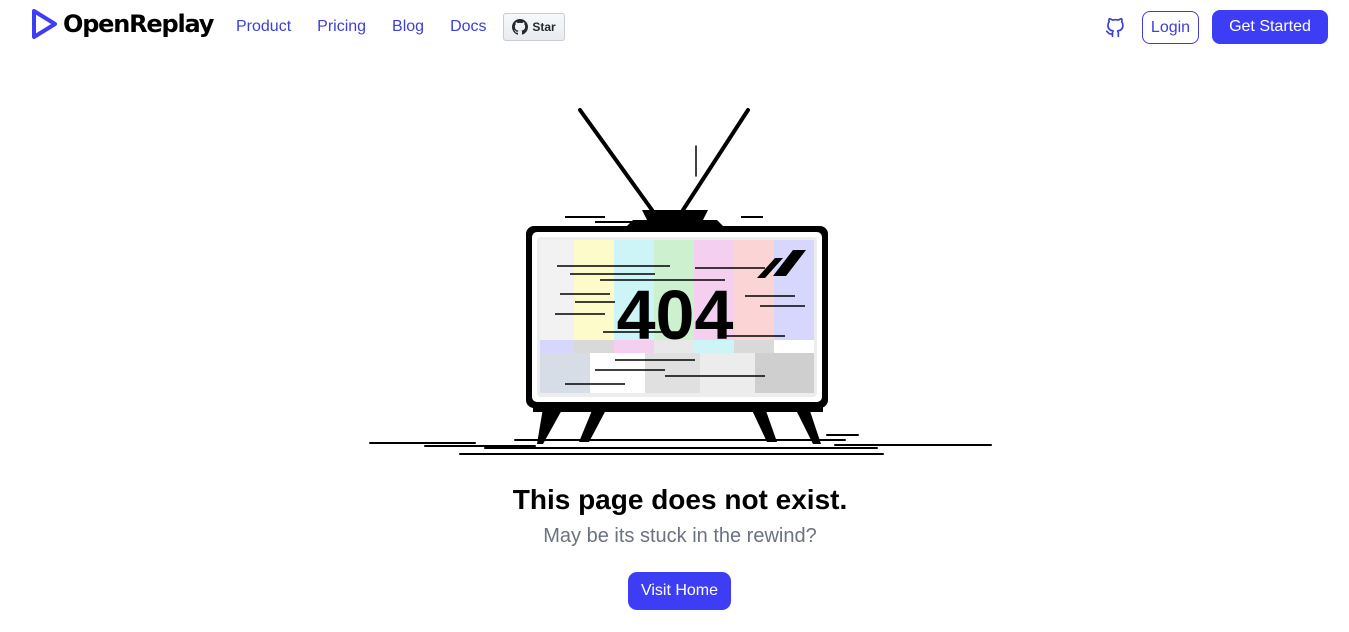 The height and width of the screenshot is (632, 1349). What do you see at coordinates (679, 591) in the screenshot?
I see `visit-home-button: Visit Home` at bounding box center [679, 591].